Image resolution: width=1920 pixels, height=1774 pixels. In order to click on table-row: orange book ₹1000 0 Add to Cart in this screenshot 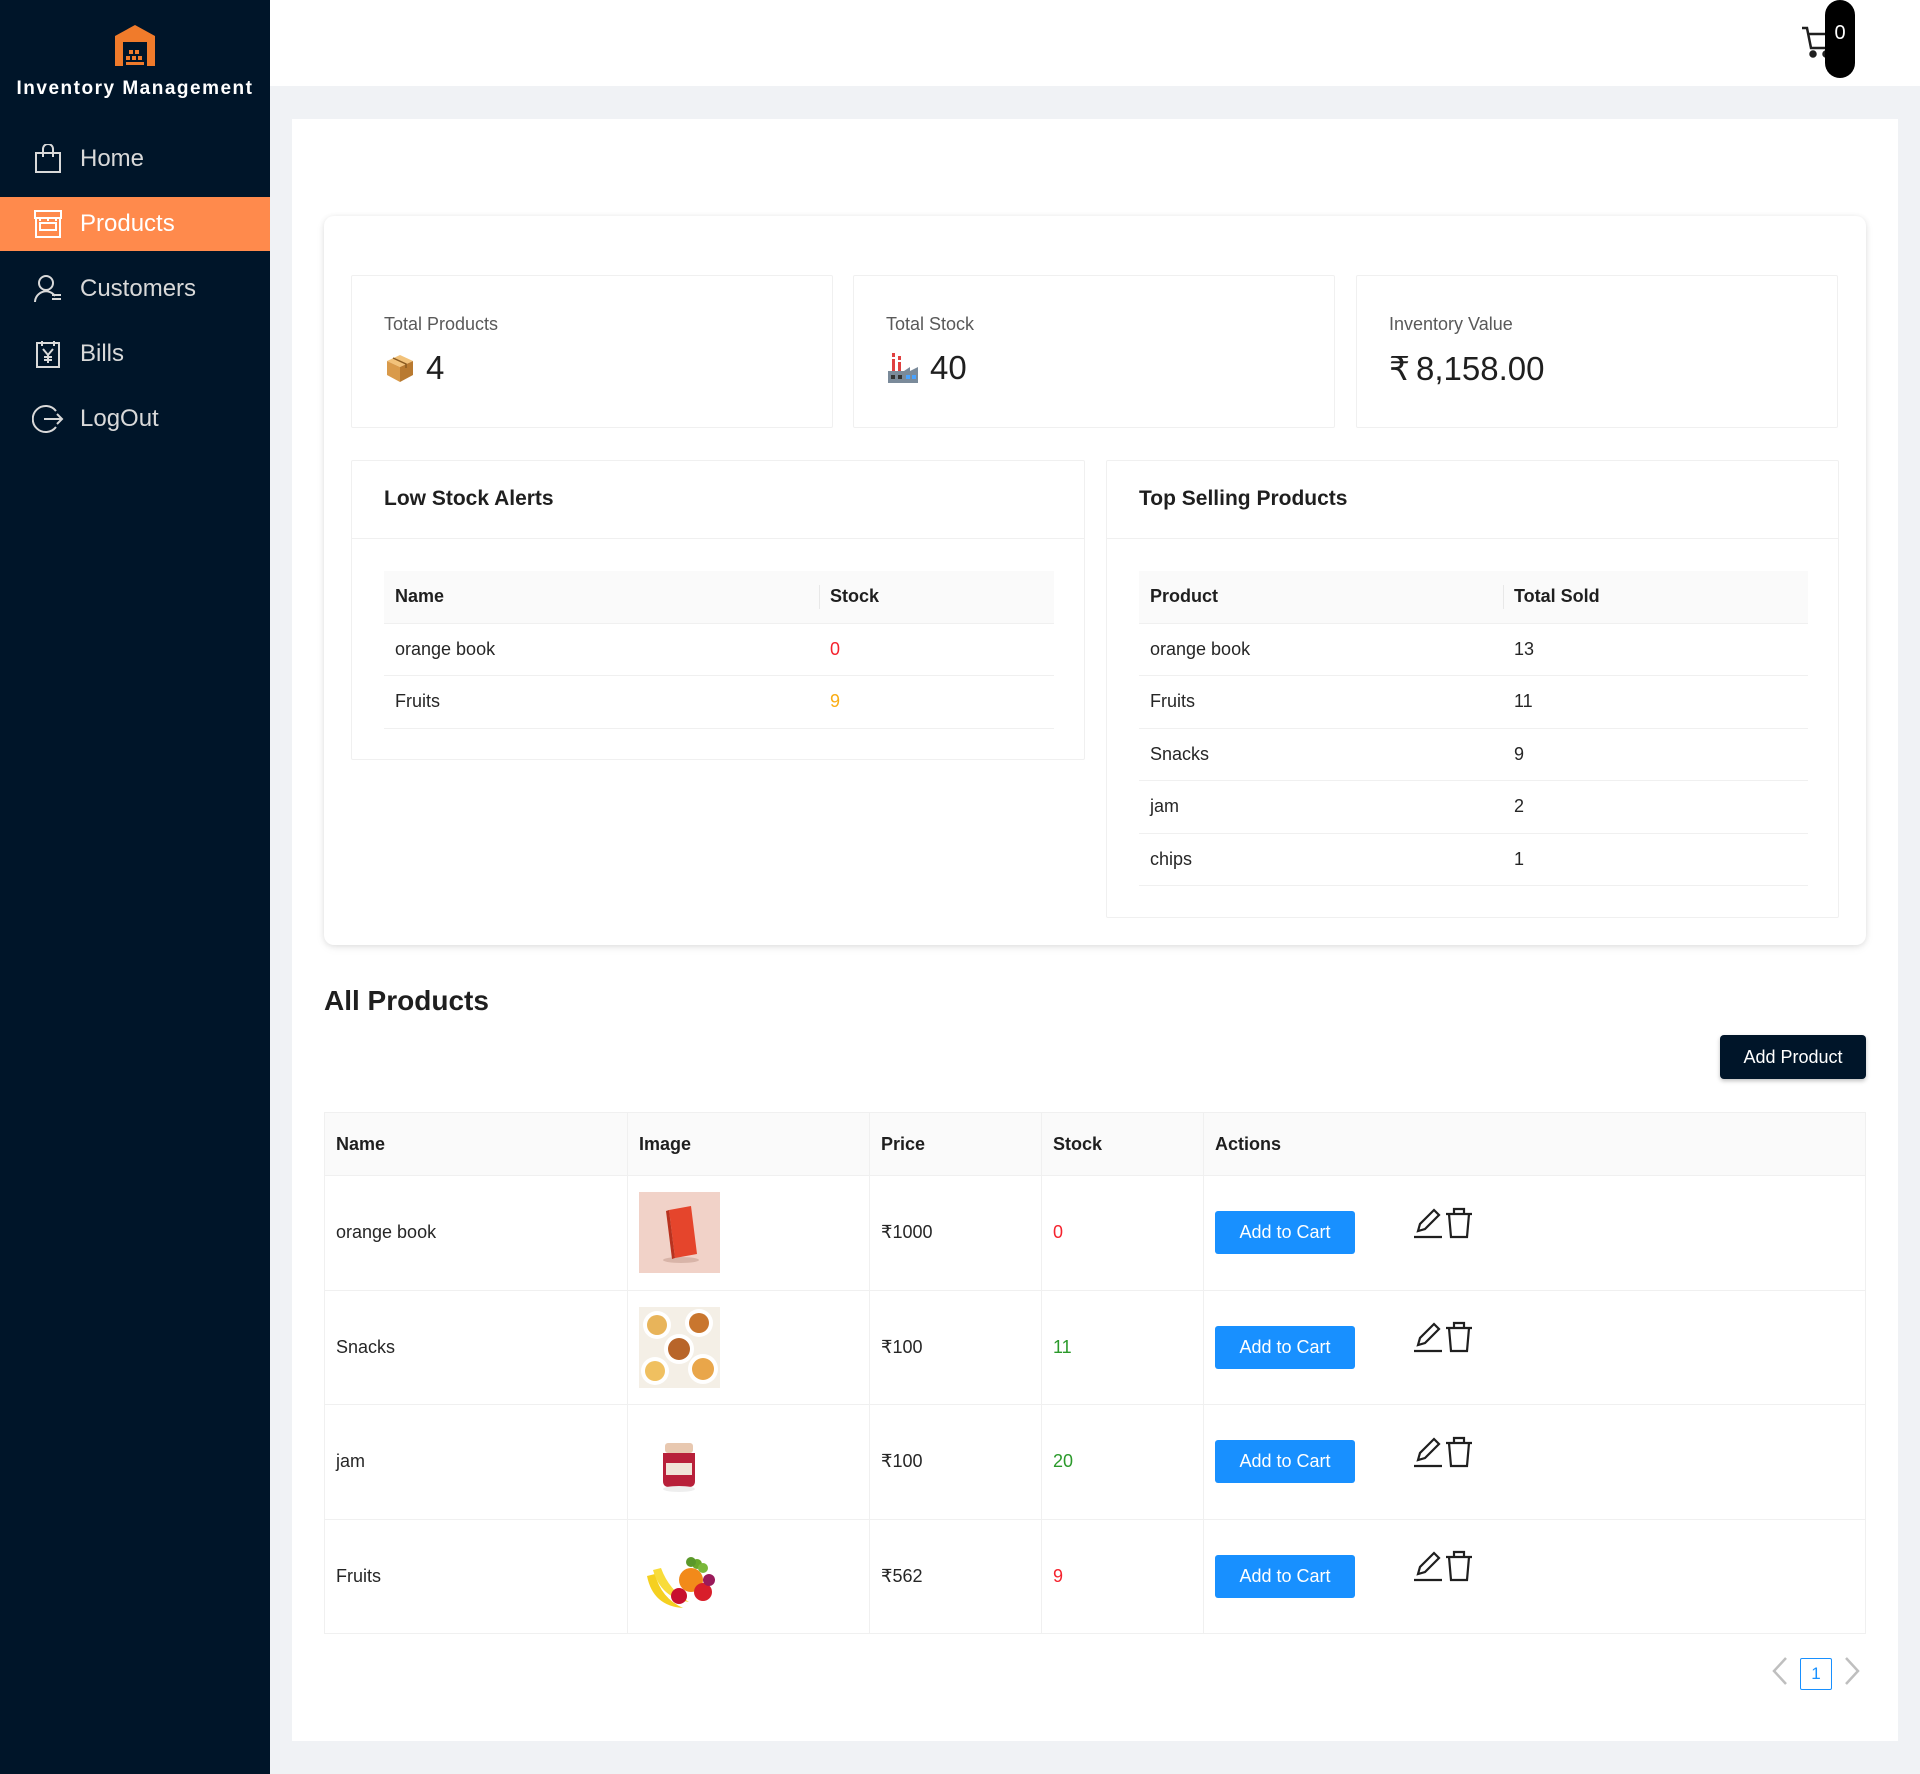, I will do `click(1095, 1233)`.